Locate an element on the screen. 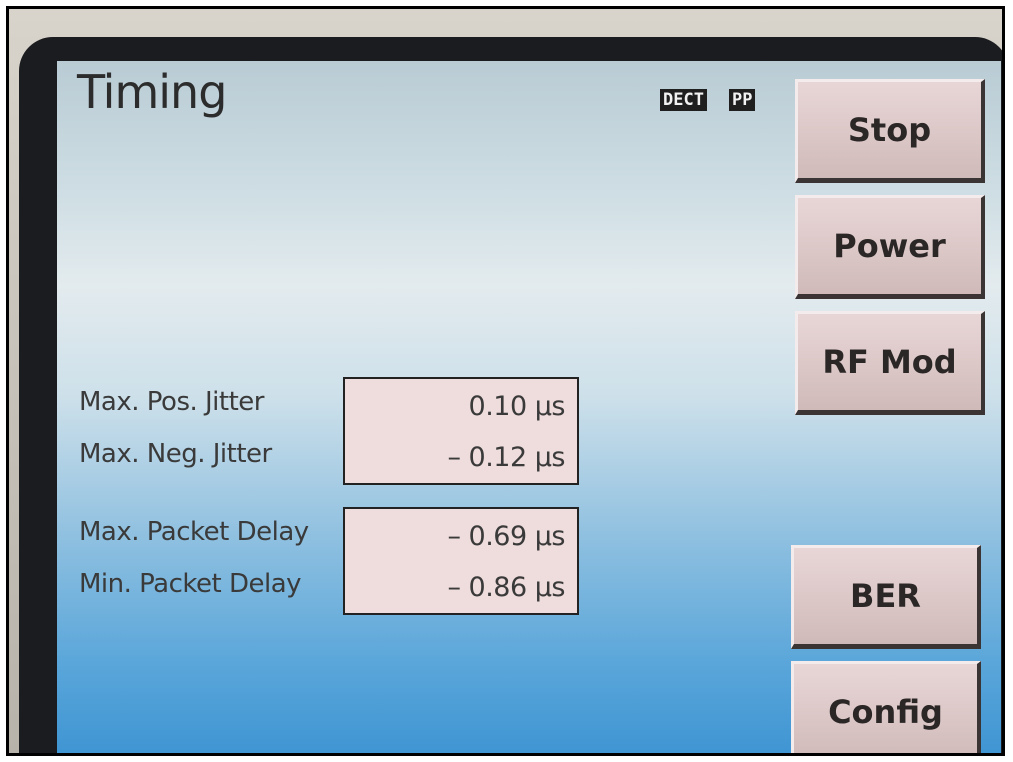 Image resolution: width=1013 pixels, height=762 pixels. page-title: Timing is located at coordinates (152, 92).